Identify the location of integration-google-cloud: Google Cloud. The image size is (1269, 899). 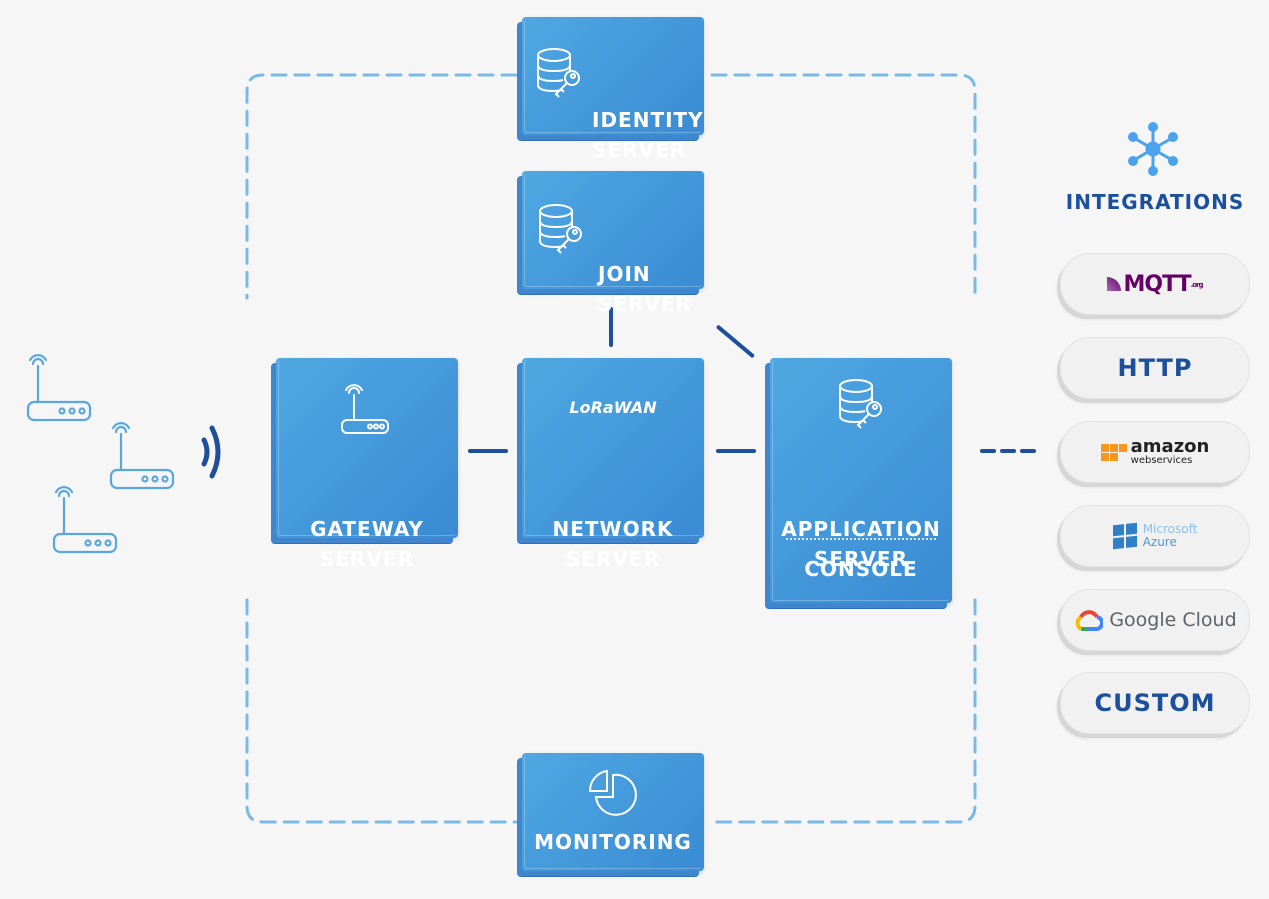
(1155, 620).